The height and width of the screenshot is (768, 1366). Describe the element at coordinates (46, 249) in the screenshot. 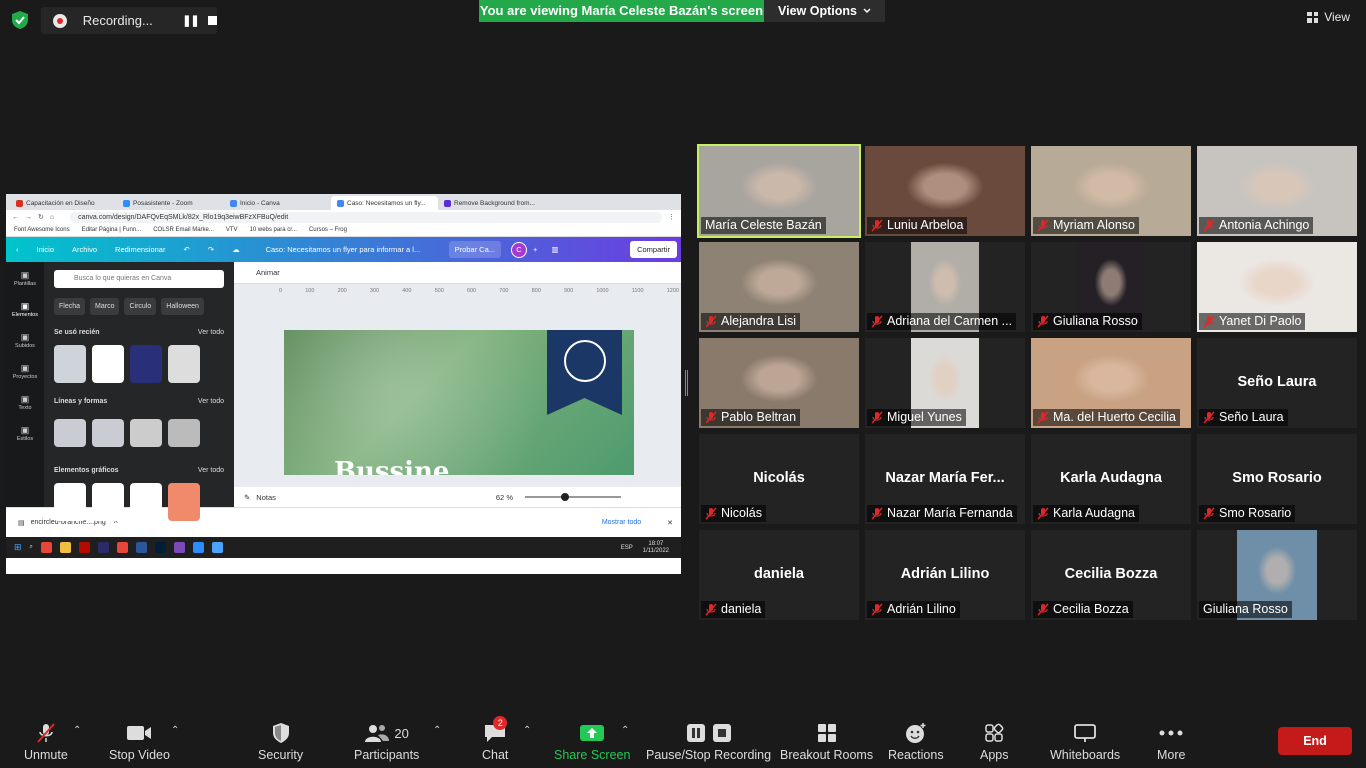

I see `canva-inicio-link: Inicio` at that location.